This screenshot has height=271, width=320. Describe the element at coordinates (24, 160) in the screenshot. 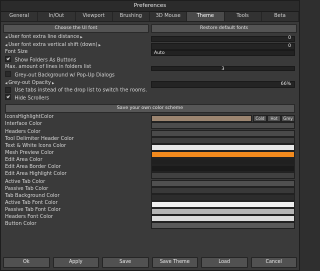

I see `color-row-label: Edit Area Color` at that location.